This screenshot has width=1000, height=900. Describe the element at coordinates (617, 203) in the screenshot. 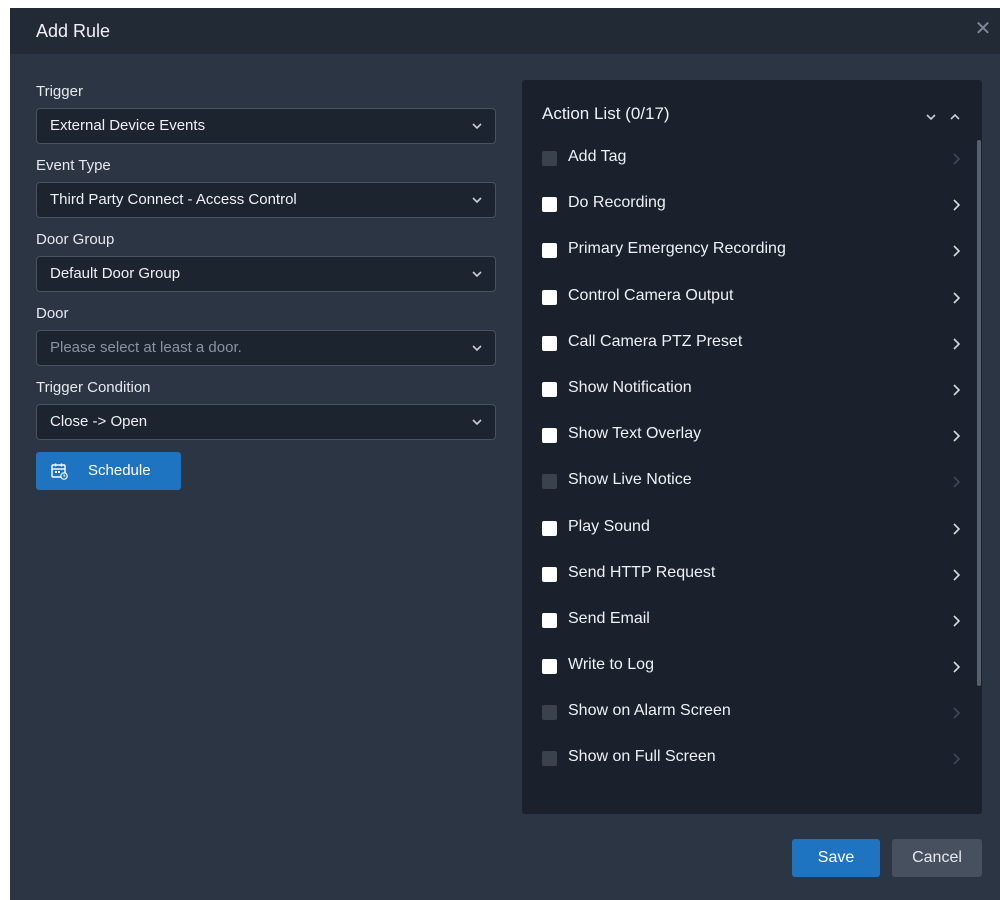

I see `action-item-label: Do Recording` at that location.